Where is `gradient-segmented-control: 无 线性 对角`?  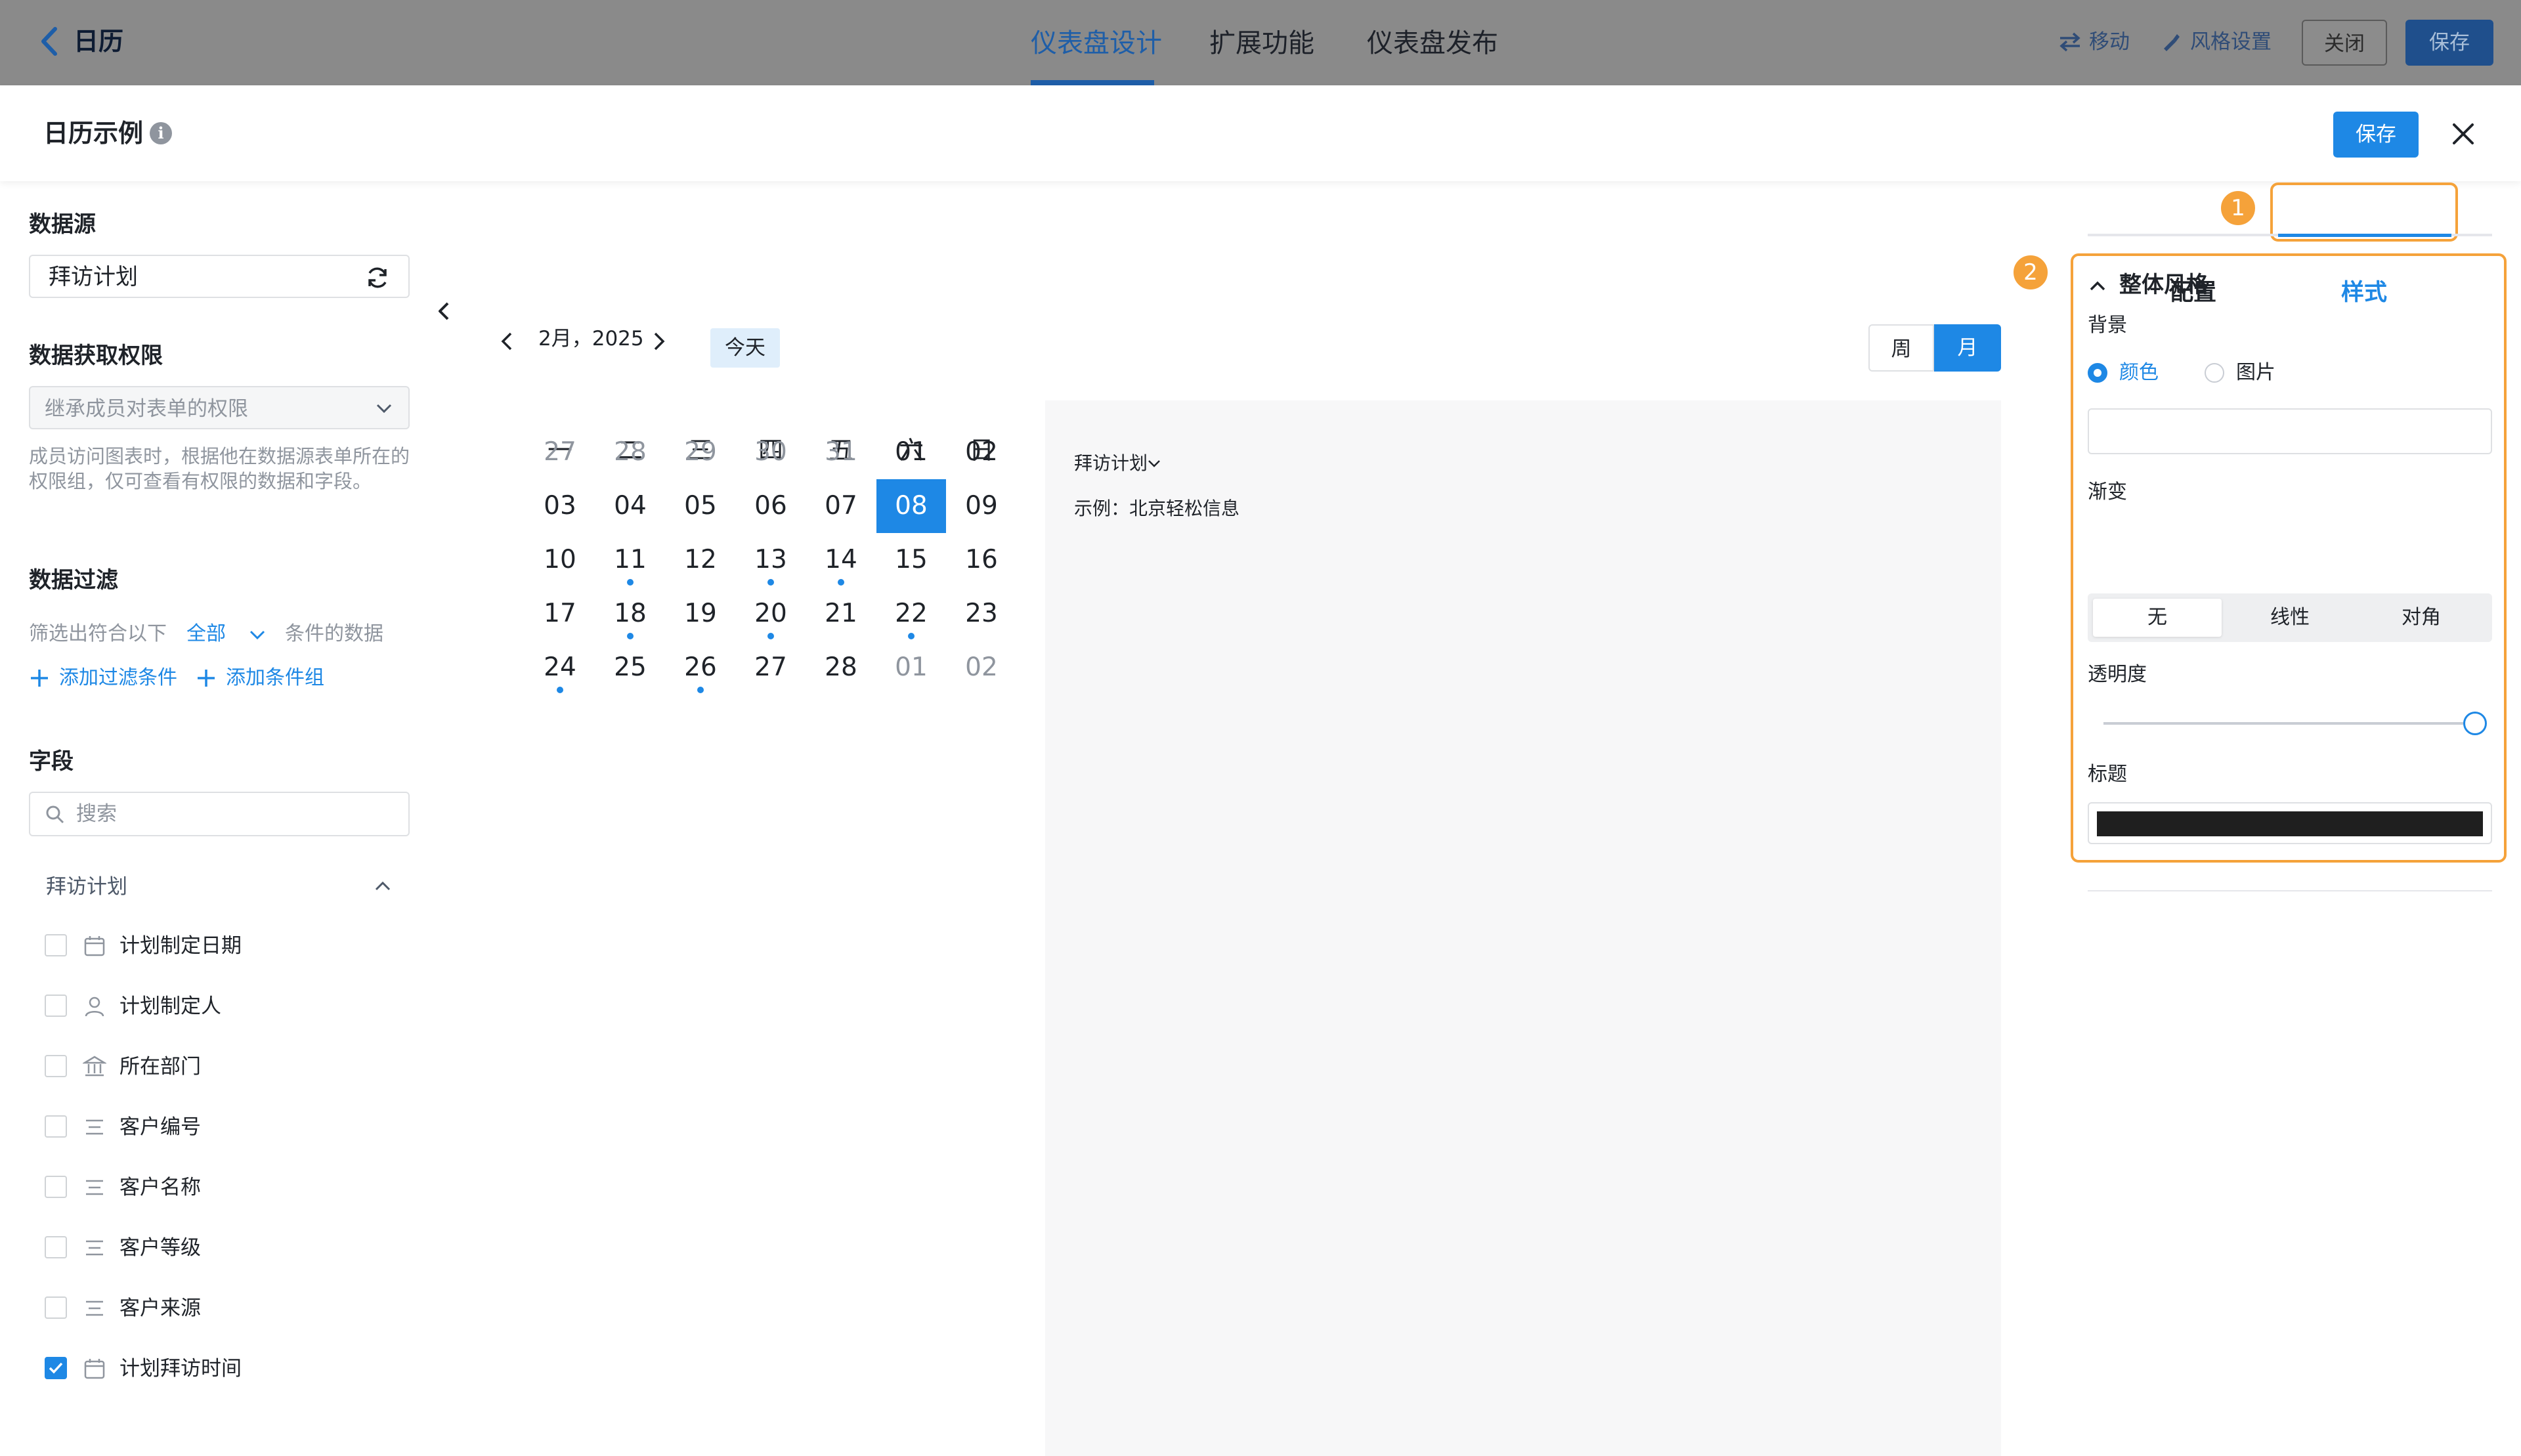 gradient-segmented-control: 无 线性 对角 is located at coordinates (2290, 617).